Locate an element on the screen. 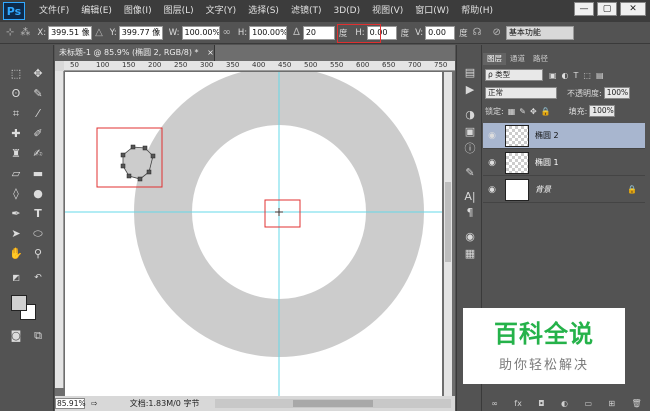 This screenshot has width=650, height=411. vertical-scroll-thumb is located at coordinates (448, 222).